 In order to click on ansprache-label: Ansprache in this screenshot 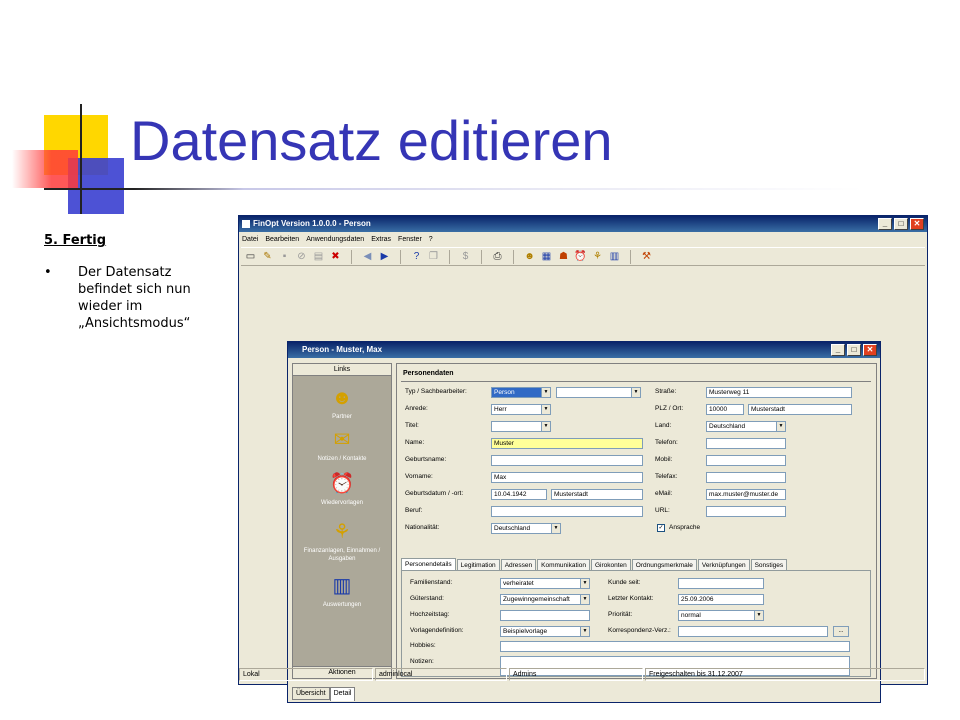, I will do `click(685, 527)`.